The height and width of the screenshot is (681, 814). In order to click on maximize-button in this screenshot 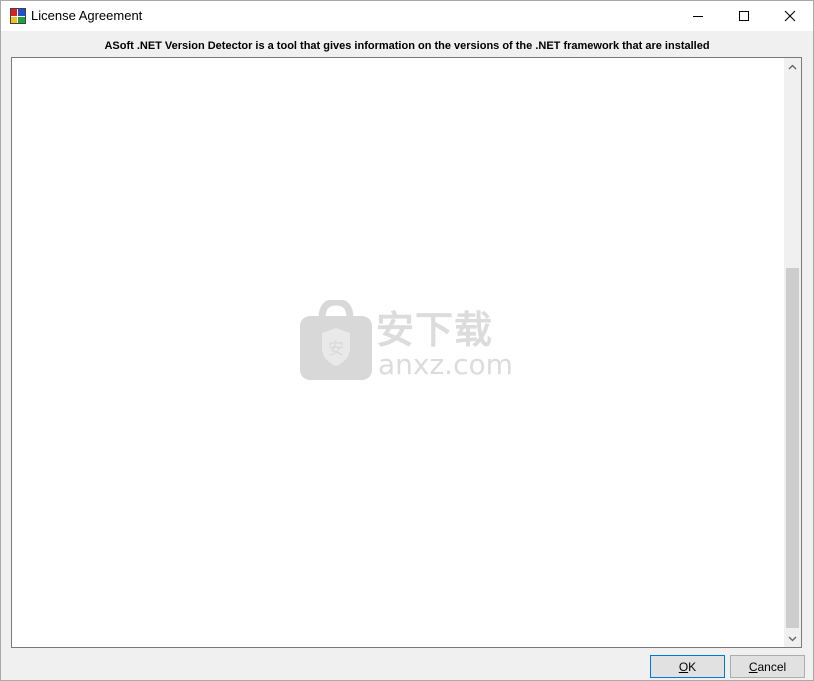, I will do `click(744, 16)`.